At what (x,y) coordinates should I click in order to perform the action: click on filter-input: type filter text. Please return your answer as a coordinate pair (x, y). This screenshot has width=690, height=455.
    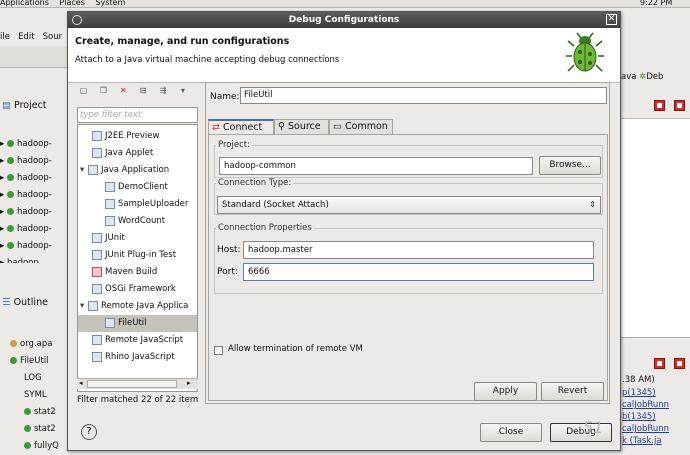
    Looking at the image, I should click on (137, 115).